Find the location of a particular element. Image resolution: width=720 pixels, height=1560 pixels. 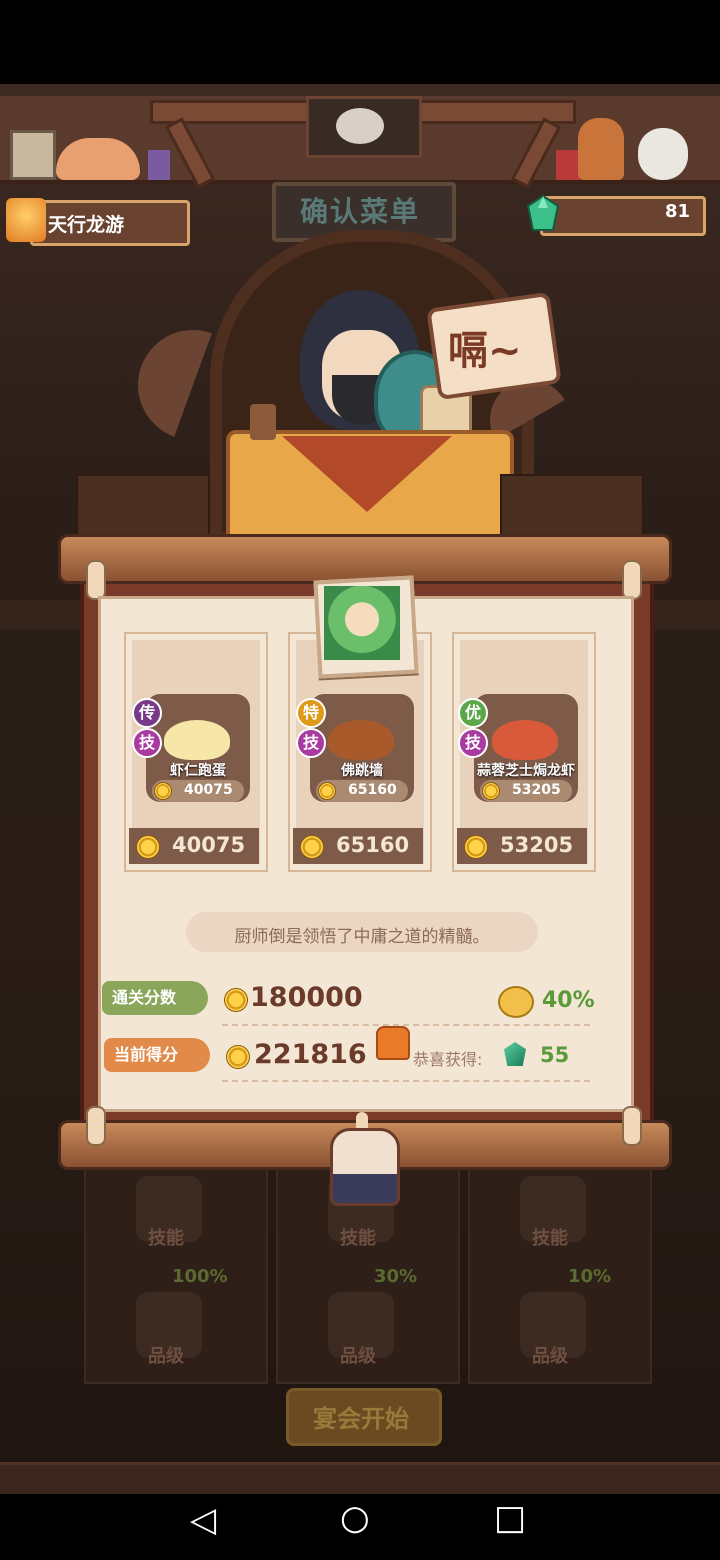

rarity-badge: 传 is located at coordinates (147, 713).